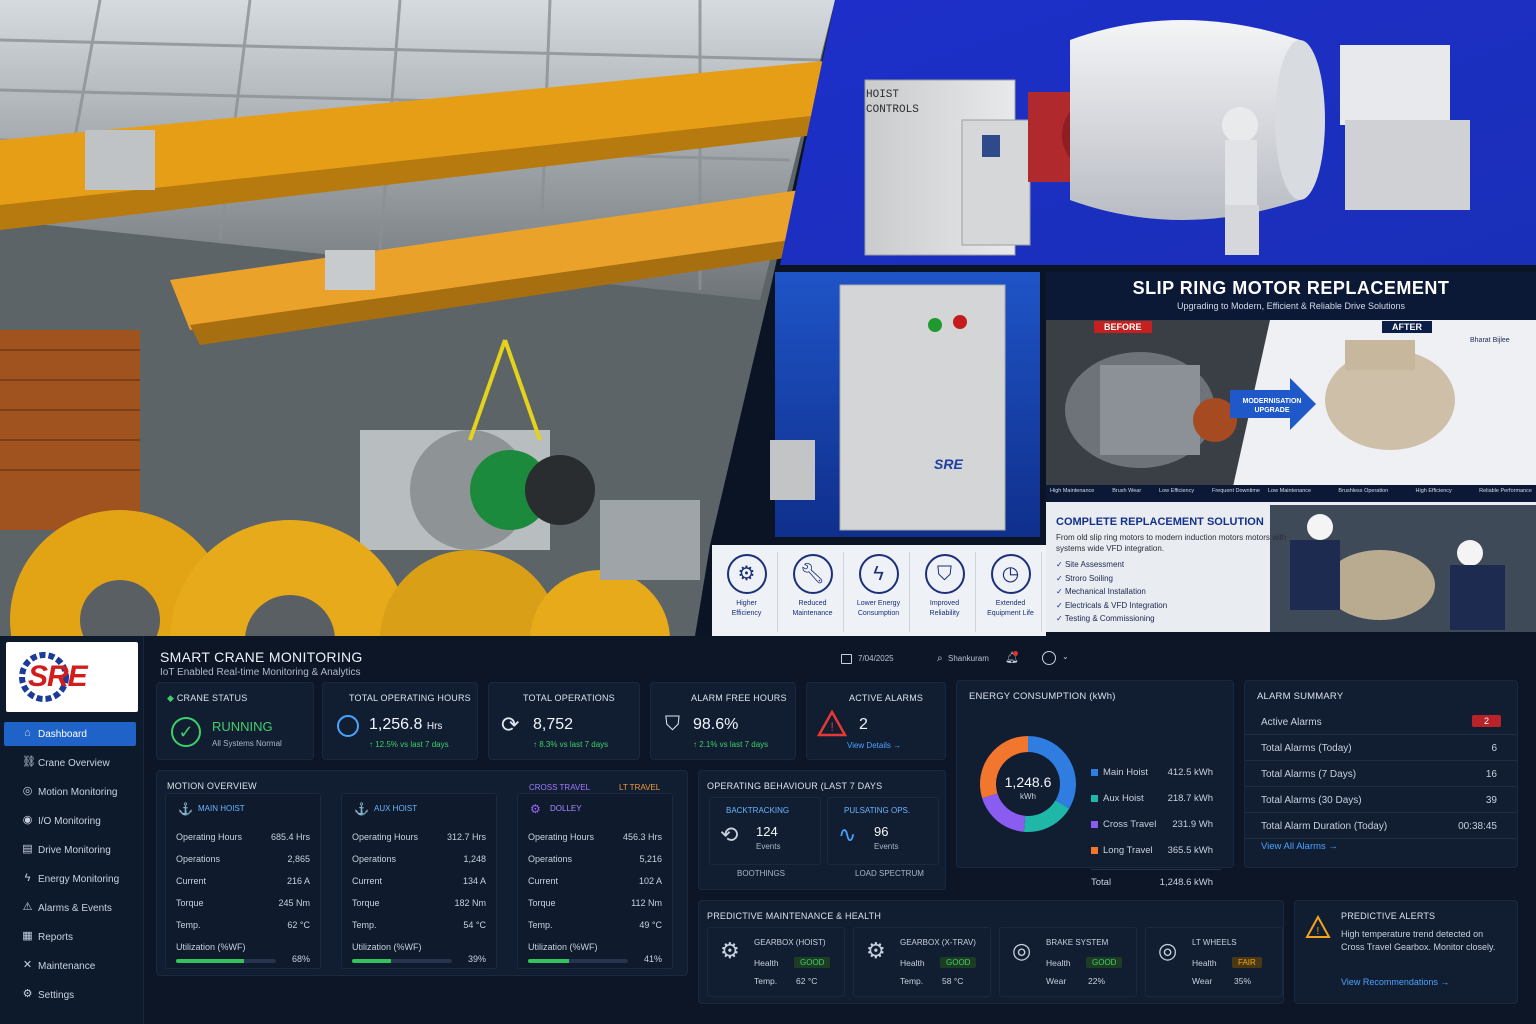  What do you see at coordinates (559, 787) in the screenshot?
I see `tag-cross-travel: CROSS TRAVEL` at bounding box center [559, 787].